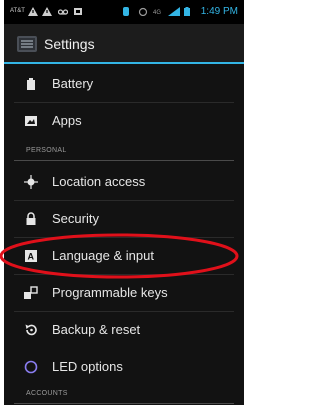  What do you see at coordinates (124, 395) in the screenshot?
I see `section-header-accounts: ACCOUNTS` at bounding box center [124, 395].